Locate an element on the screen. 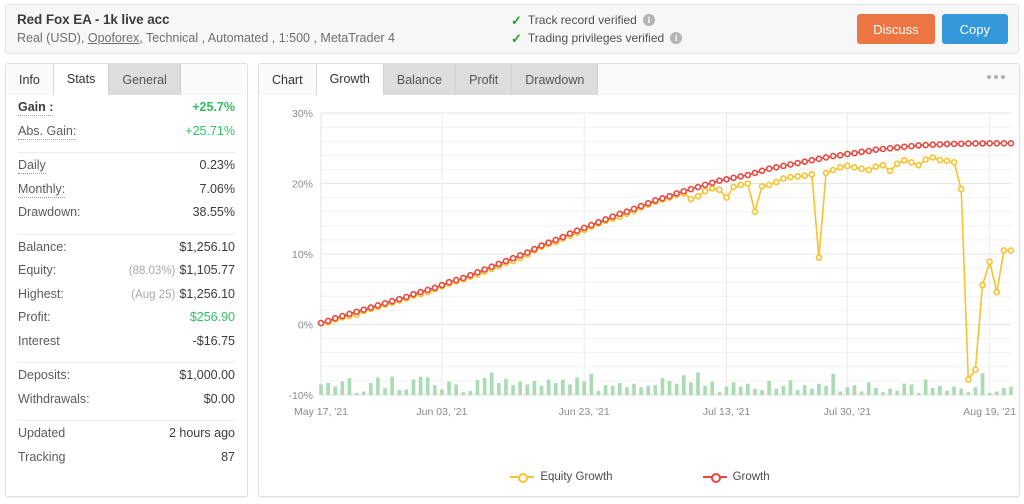 This screenshot has height=504, width=1024. more-options-icon is located at coordinates (996, 77).